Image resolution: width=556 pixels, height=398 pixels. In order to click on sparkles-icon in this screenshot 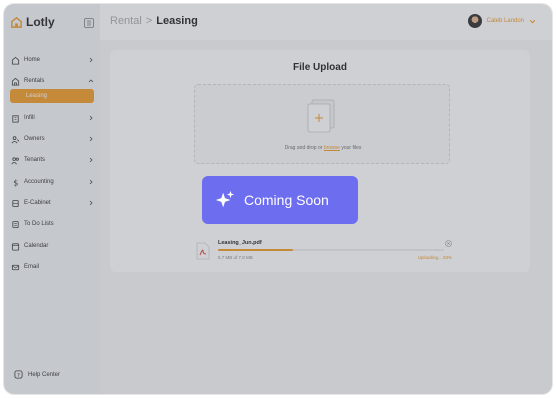, I will do `click(225, 199)`.